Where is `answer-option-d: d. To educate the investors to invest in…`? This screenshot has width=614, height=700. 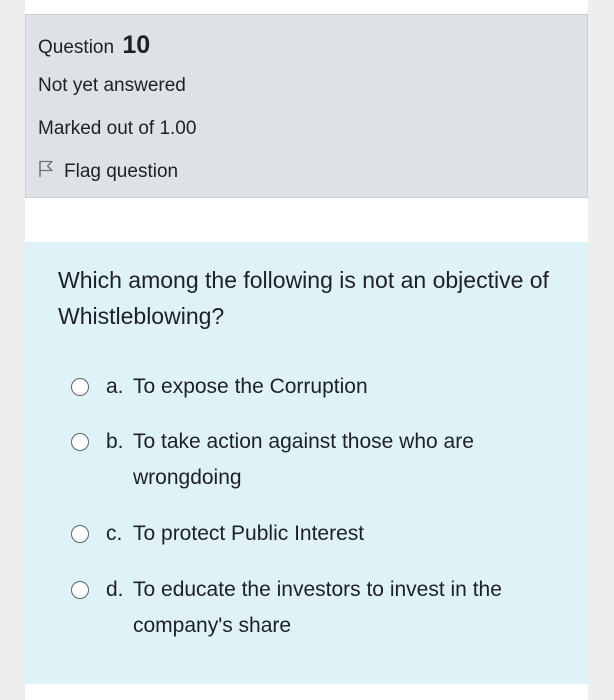 answer-option-d: d. To educate the investors to invest in… is located at coordinates (311, 608).